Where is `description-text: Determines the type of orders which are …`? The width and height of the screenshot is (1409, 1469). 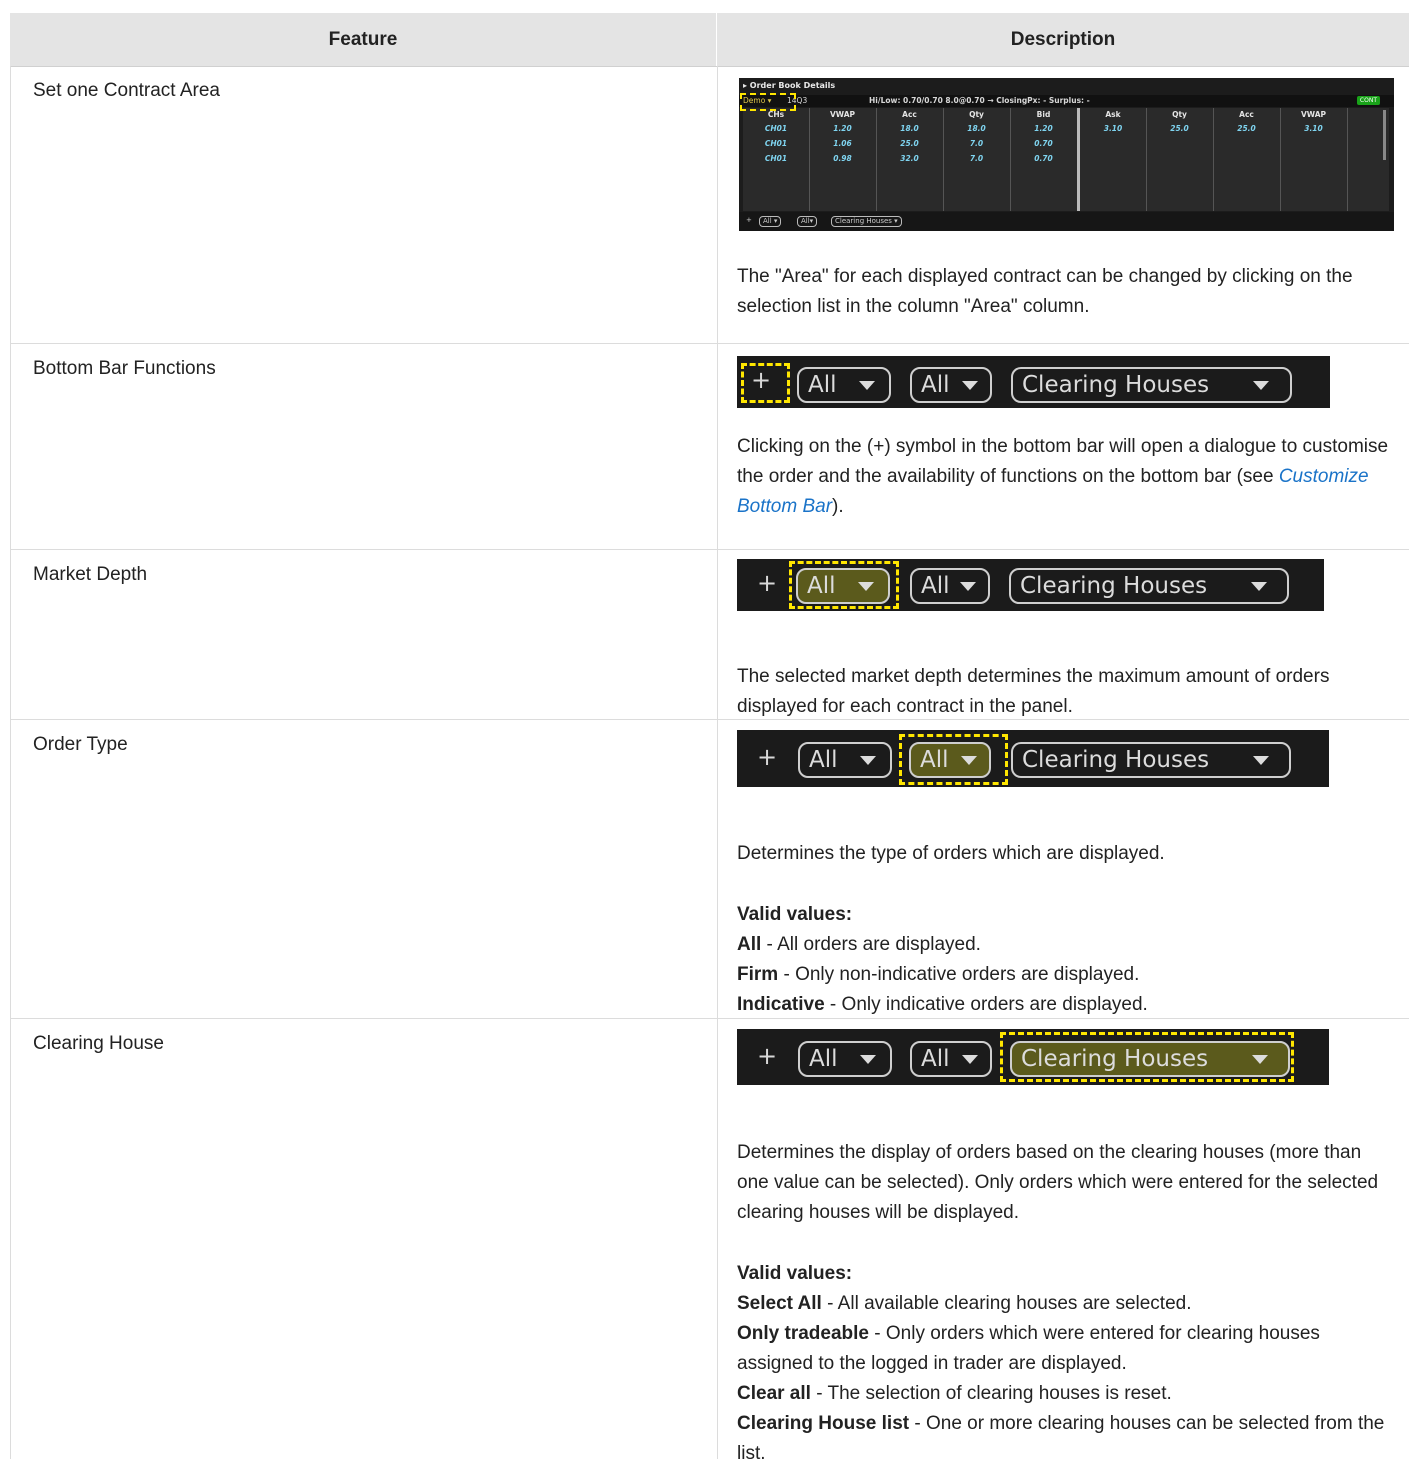 description-text: Determines the type of orders which are … is located at coordinates (951, 853).